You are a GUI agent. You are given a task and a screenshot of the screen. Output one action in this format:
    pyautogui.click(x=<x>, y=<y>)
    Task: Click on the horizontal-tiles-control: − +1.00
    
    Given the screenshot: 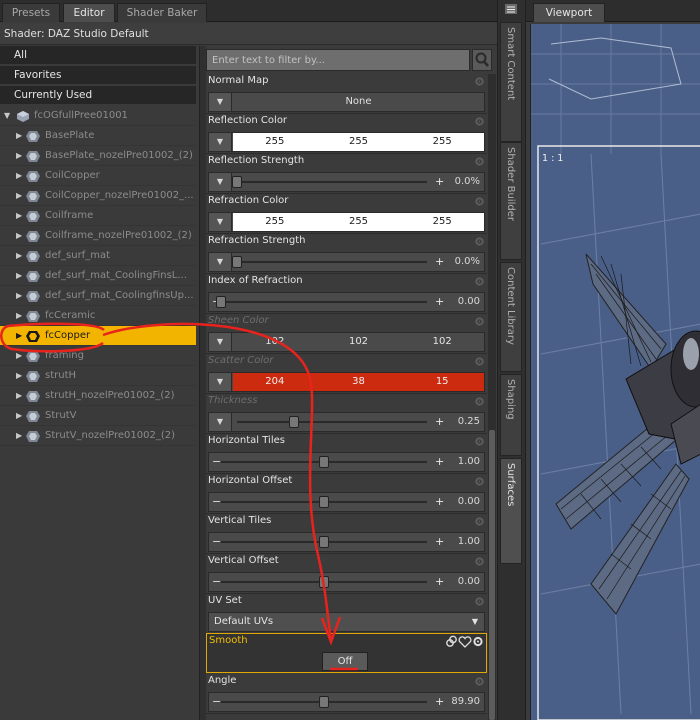 What is the action you would take?
    pyautogui.click(x=346, y=462)
    